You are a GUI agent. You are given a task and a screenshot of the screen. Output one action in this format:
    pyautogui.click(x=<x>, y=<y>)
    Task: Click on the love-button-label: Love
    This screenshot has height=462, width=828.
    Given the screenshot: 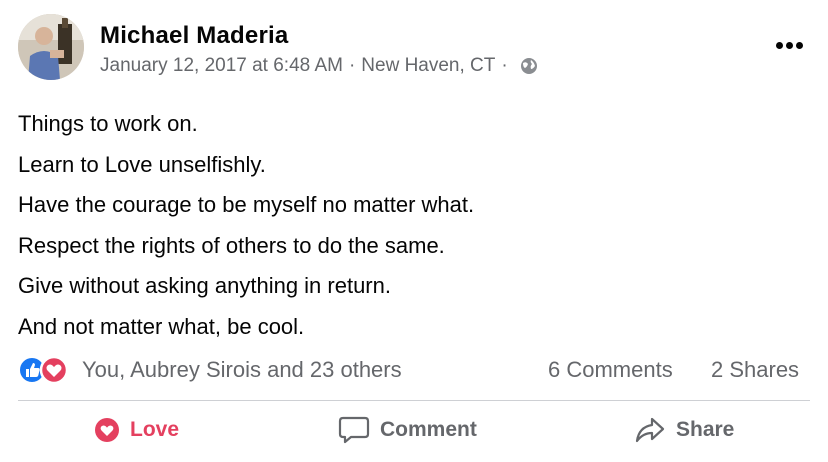 What is the action you would take?
    pyautogui.click(x=155, y=429)
    